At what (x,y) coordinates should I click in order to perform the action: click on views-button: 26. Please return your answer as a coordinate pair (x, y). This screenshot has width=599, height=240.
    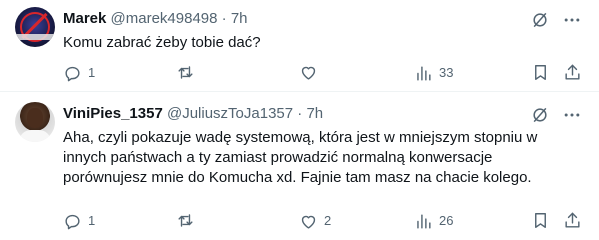
    Looking at the image, I should click on (433, 221).